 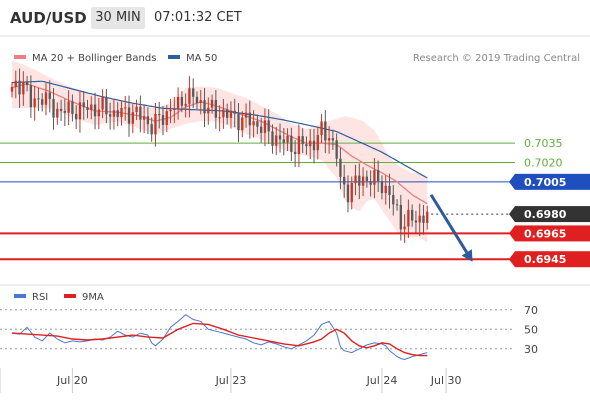 I want to click on level-label: 0.6945, so click(x=545, y=259).